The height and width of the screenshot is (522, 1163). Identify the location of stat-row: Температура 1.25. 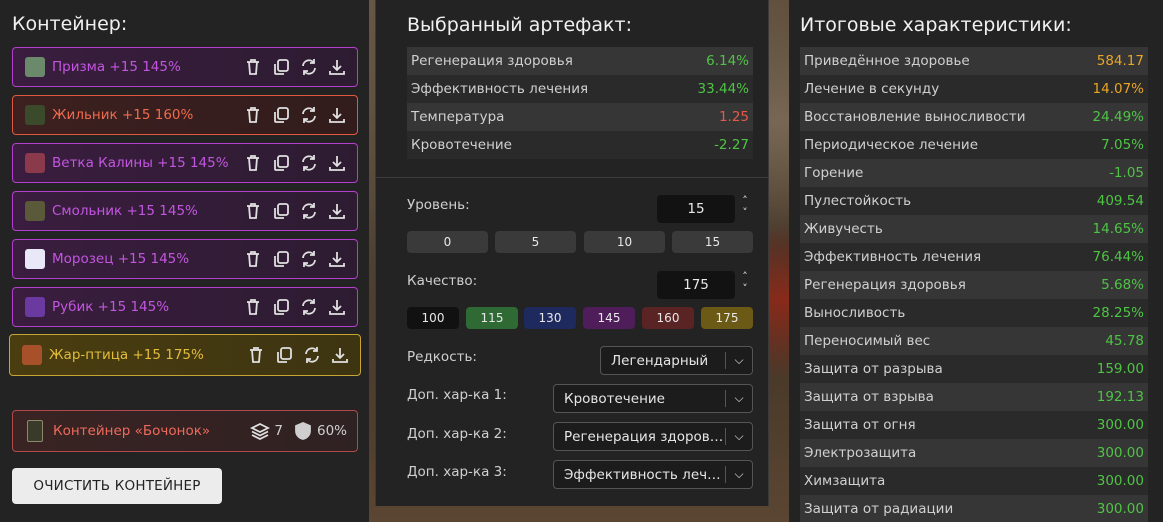
(580, 117).